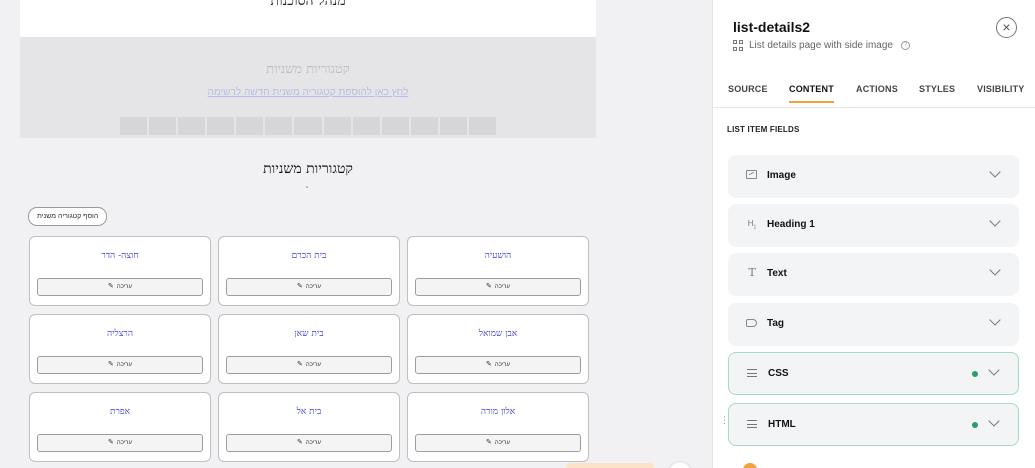 This screenshot has width=1035, height=468. Describe the element at coordinates (309, 411) in the screenshot. I see `category-name: בית אל` at that location.